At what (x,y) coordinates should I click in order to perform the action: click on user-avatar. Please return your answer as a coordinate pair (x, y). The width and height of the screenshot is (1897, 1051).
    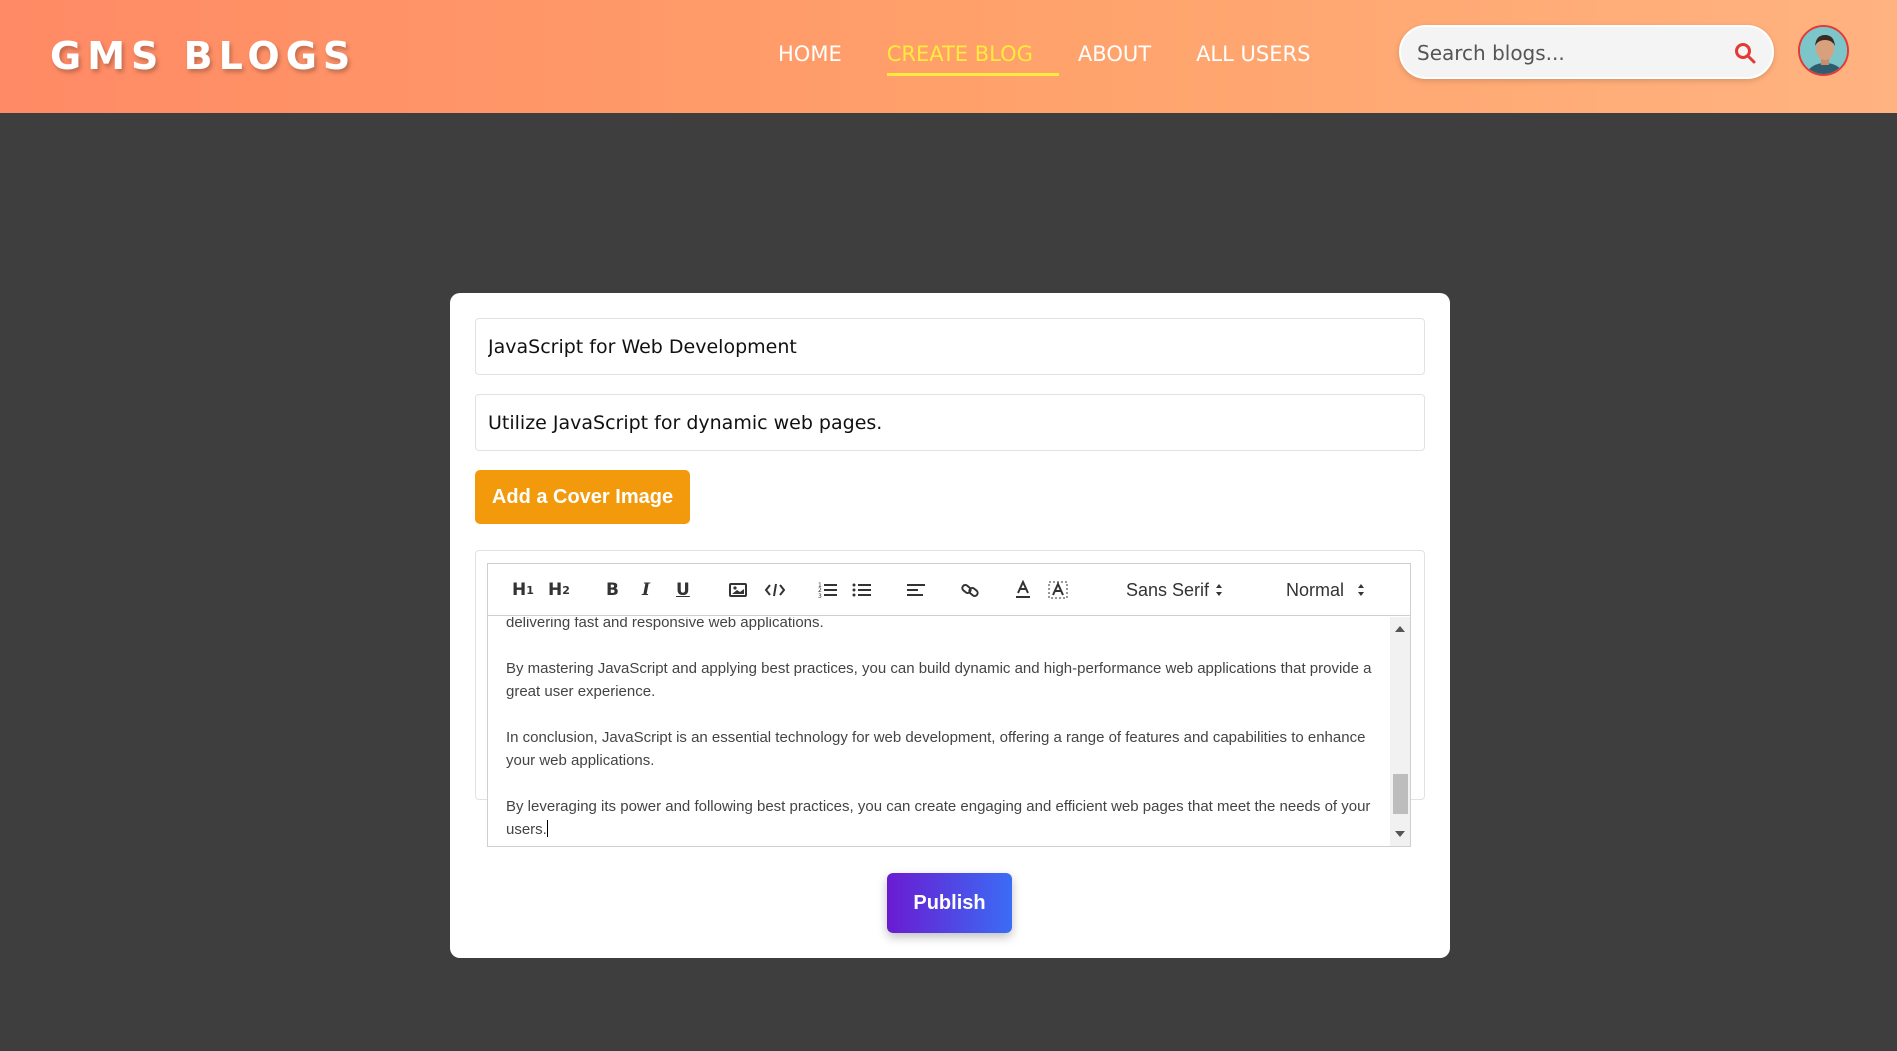
    Looking at the image, I should click on (1823, 50).